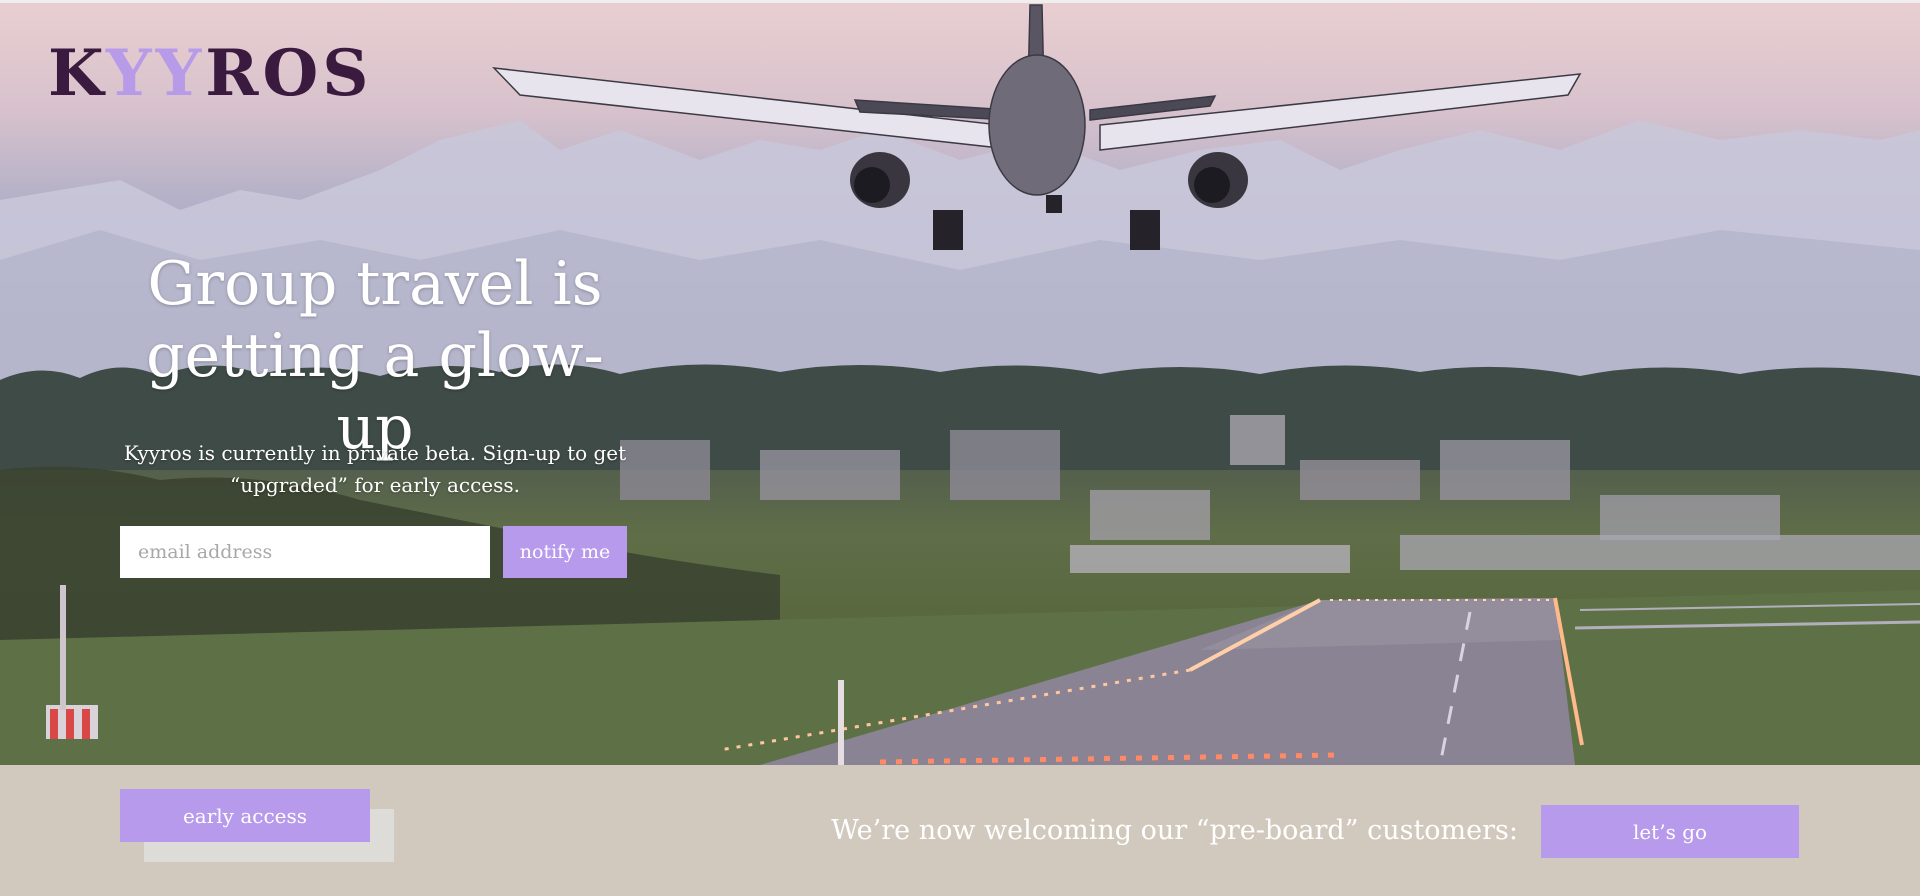 This screenshot has width=1920, height=896. Describe the element at coordinates (289, 73) in the screenshot. I see `logo-text-ros: ROS` at that location.